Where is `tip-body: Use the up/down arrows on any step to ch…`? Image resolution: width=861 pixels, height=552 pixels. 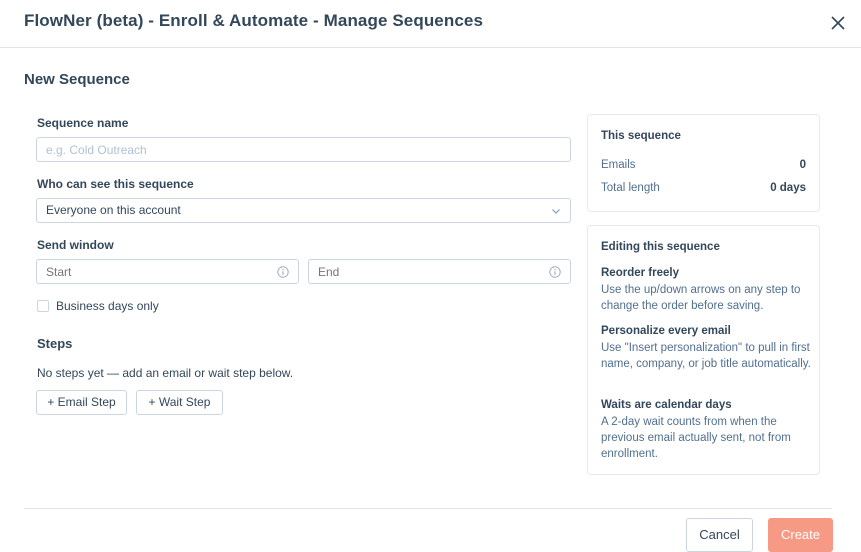 tip-body: Use the up/down arrows on any step to ch… is located at coordinates (701, 298).